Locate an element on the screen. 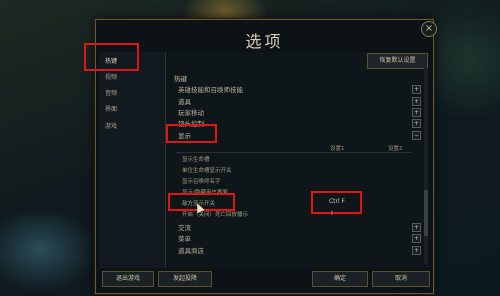 The height and width of the screenshot is (296, 500). group-player-movement: 玩家移动 is located at coordinates (191, 112).